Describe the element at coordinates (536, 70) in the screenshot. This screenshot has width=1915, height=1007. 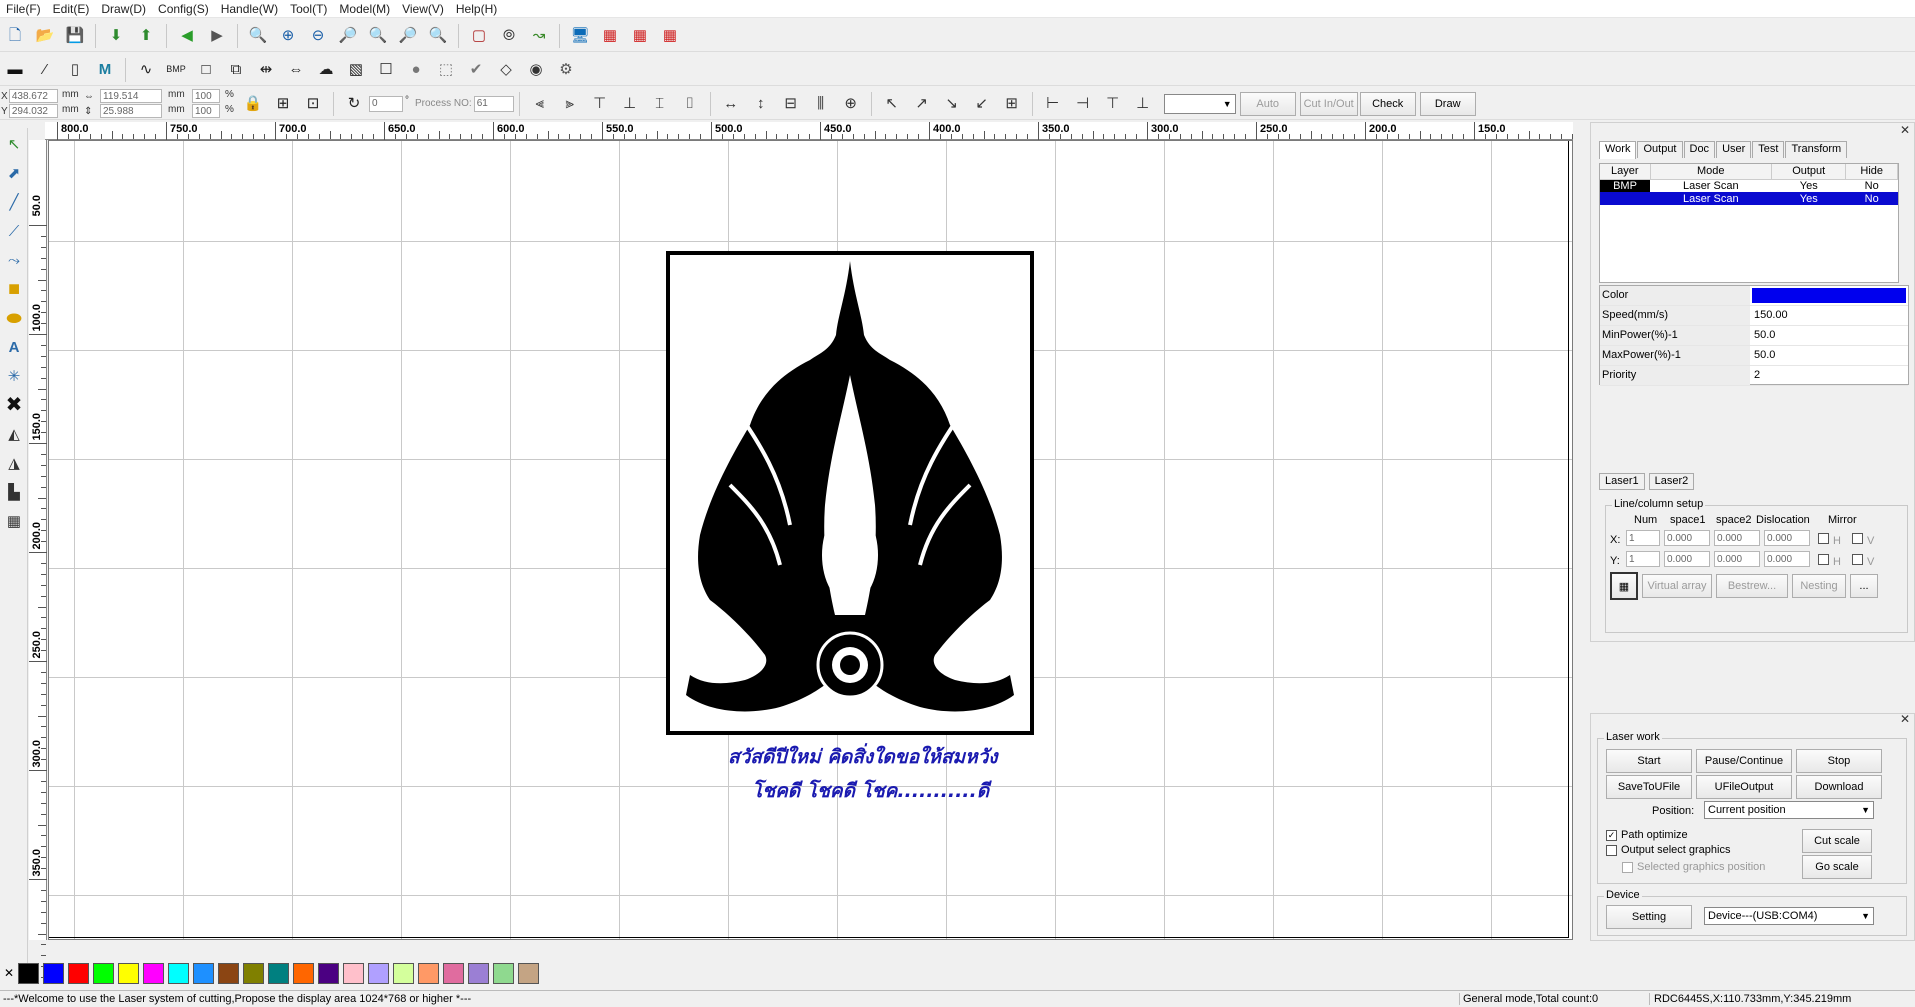
I see `eye-icon: ◉` at that location.